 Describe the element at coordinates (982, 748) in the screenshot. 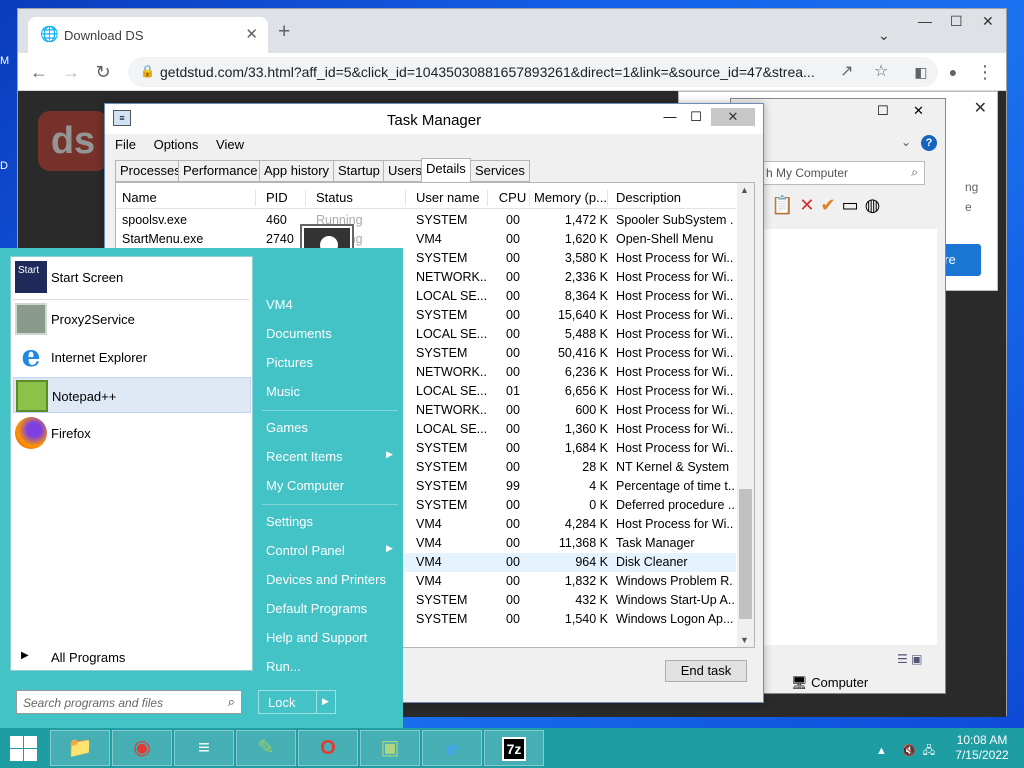

I see `clock: 10:08 AM 7/15/2022` at that location.